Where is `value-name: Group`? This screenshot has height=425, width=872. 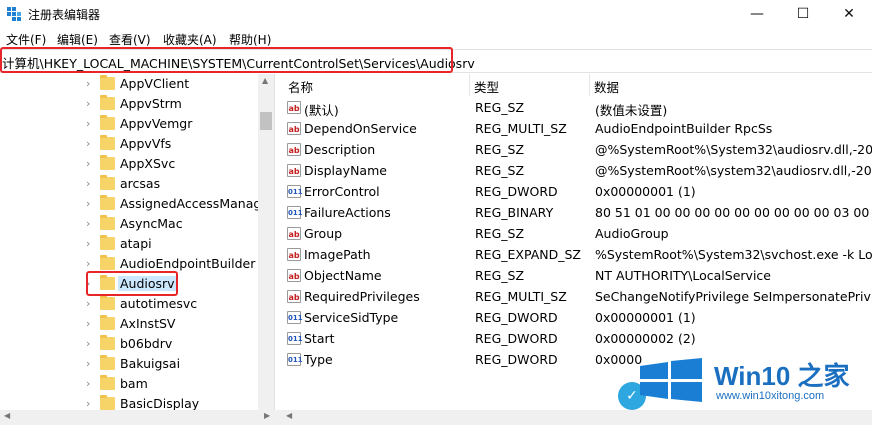 value-name: Group is located at coordinates (323, 233).